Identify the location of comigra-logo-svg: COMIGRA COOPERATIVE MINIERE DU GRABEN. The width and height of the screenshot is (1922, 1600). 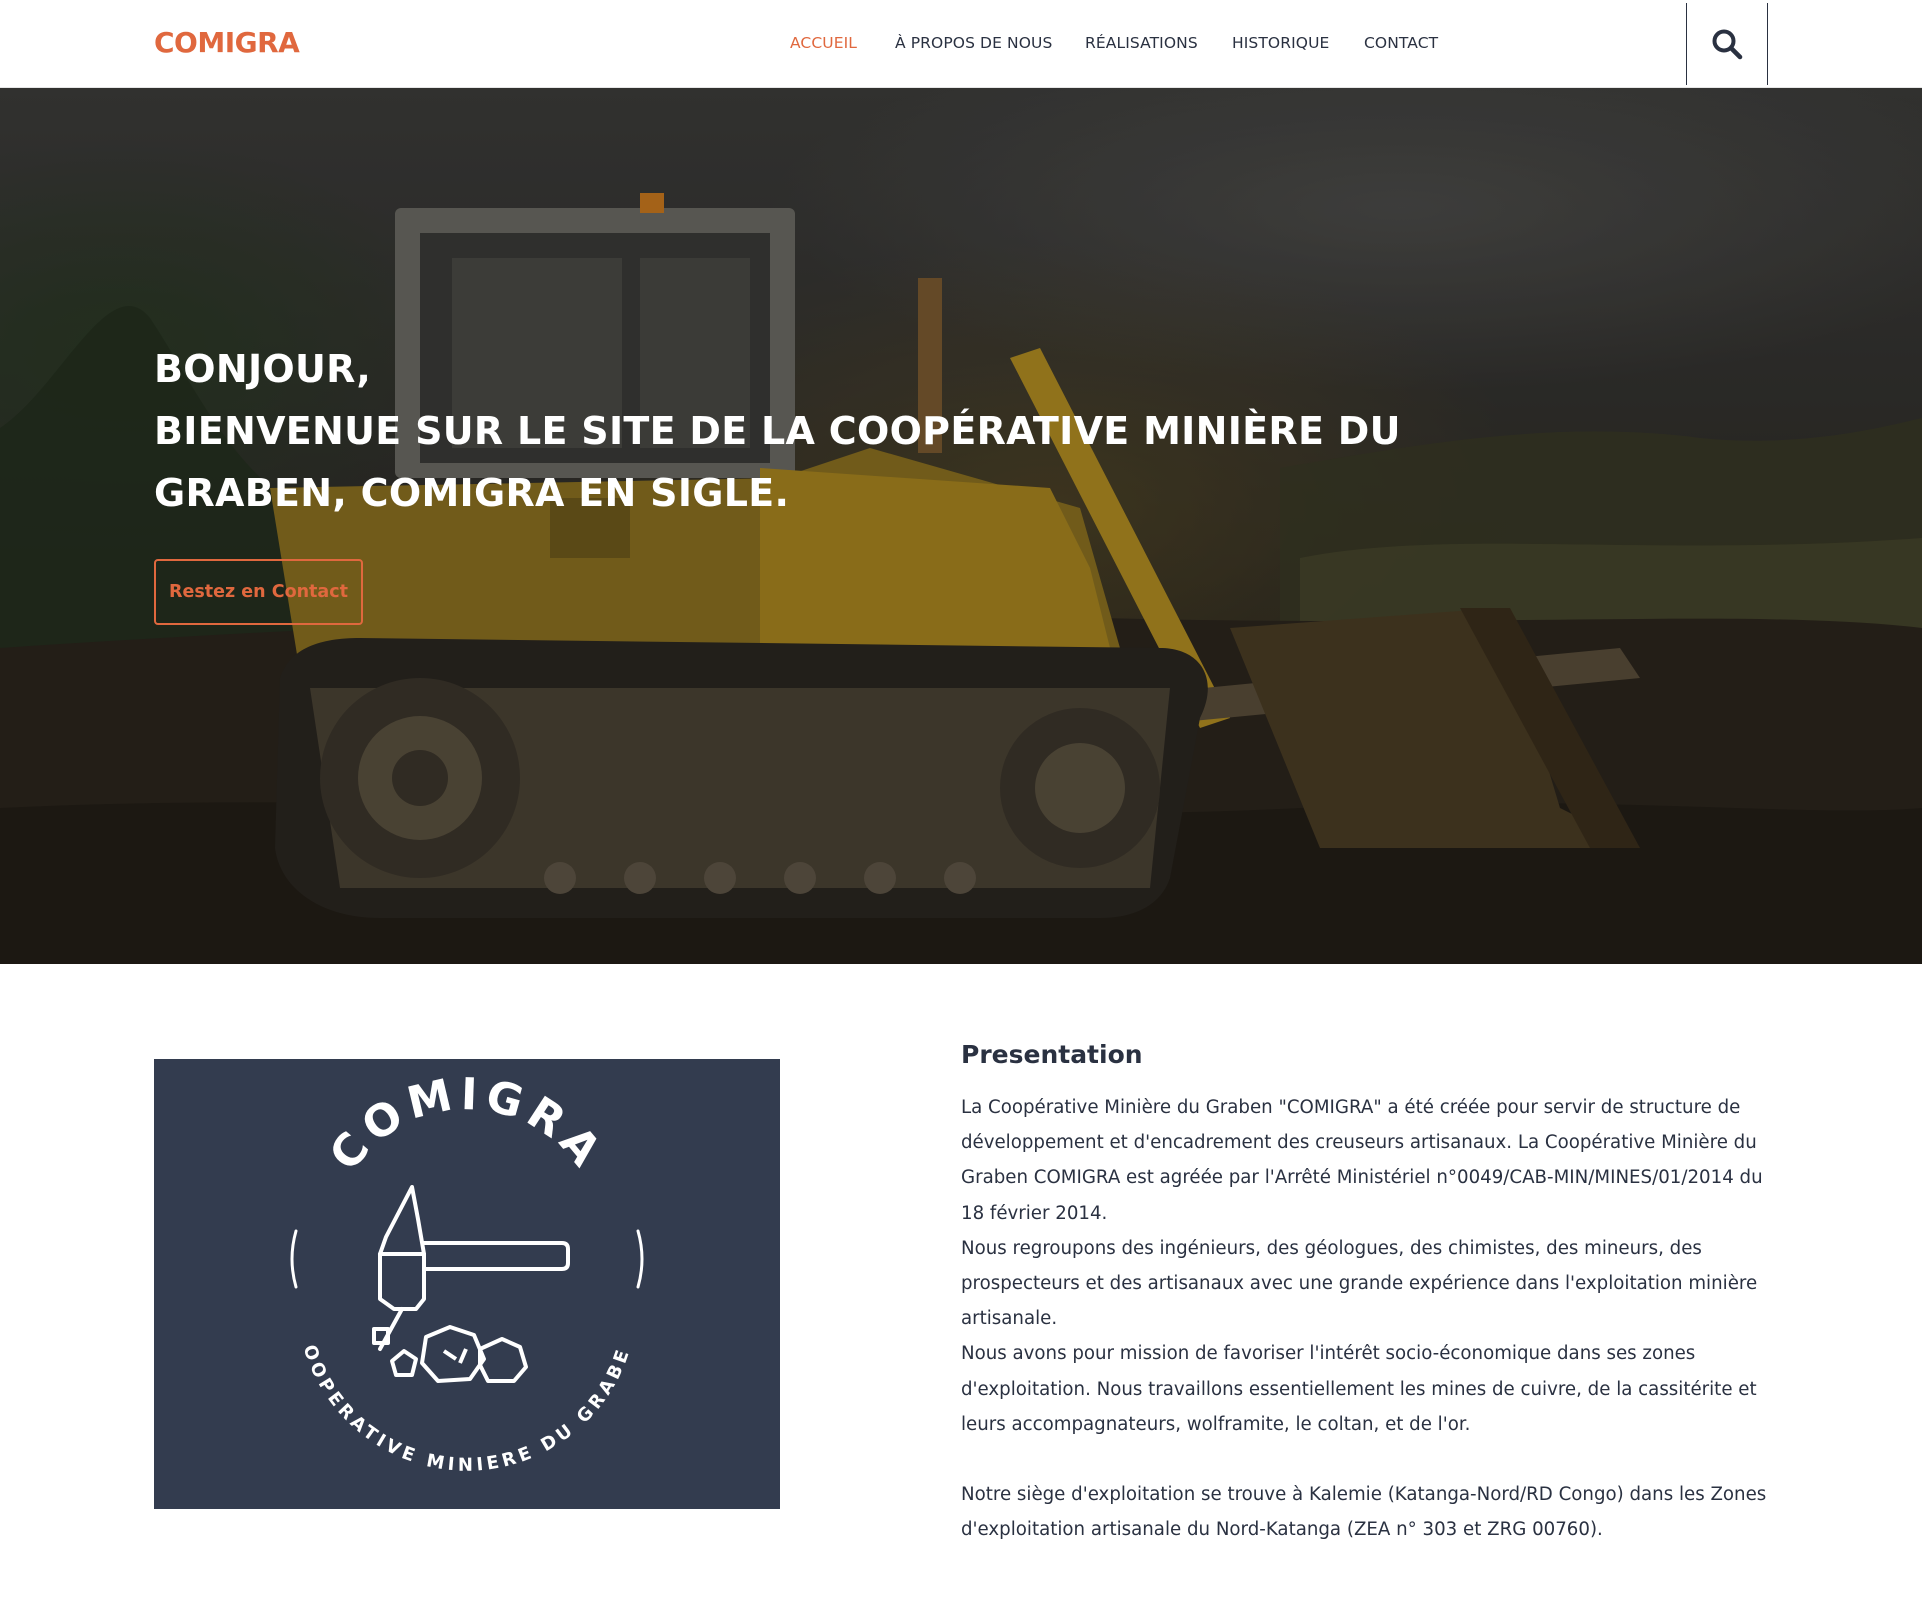
(399, 1267).